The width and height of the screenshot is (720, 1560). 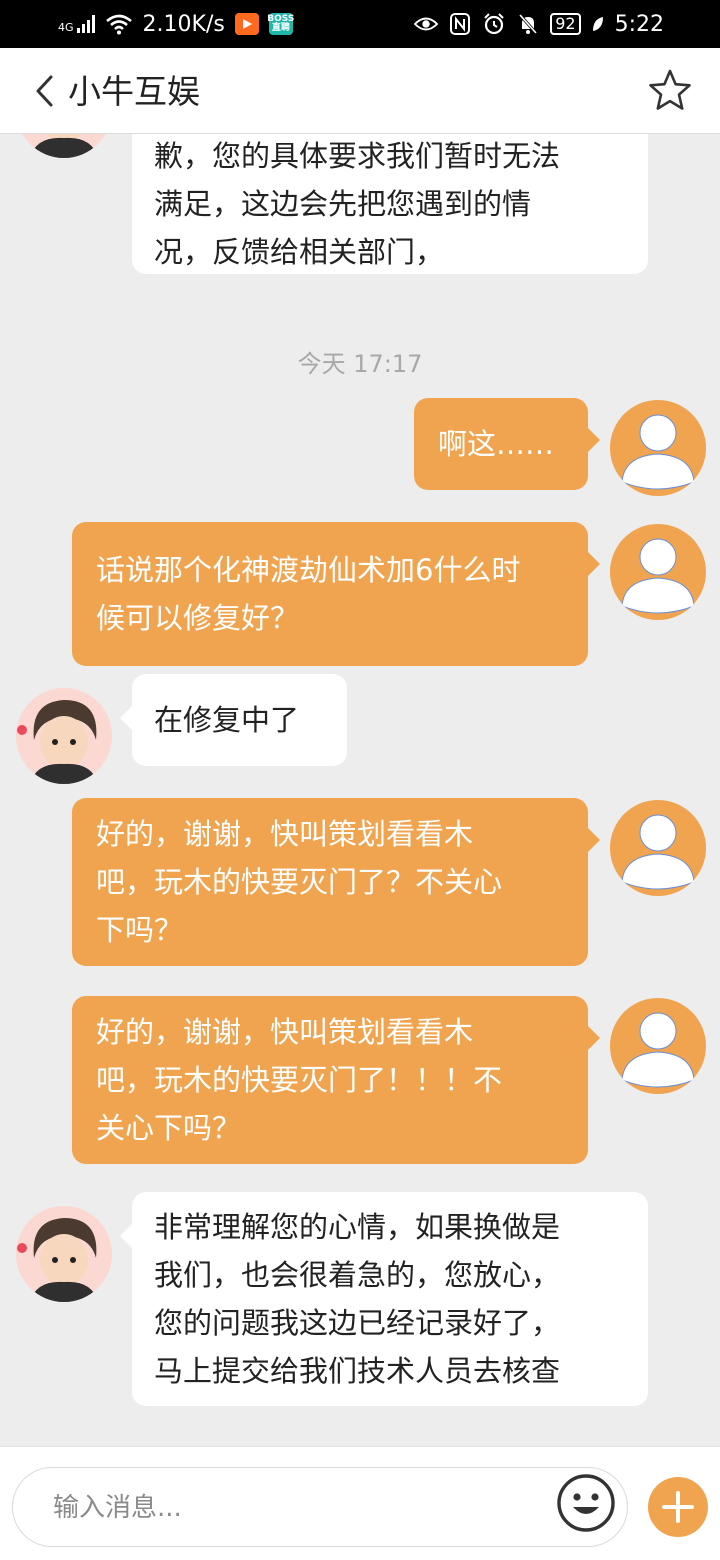 I want to click on message-line: 歉，您的具体要求我们暂时无法, so click(x=357, y=156).